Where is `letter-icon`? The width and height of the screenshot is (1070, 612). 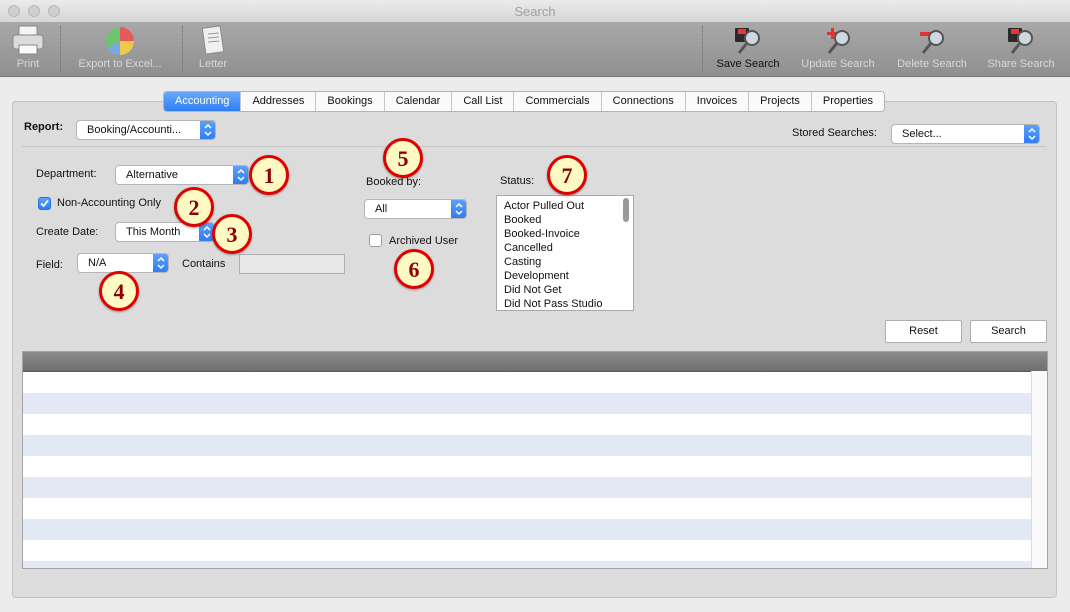
letter-icon is located at coordinates (213, 40).